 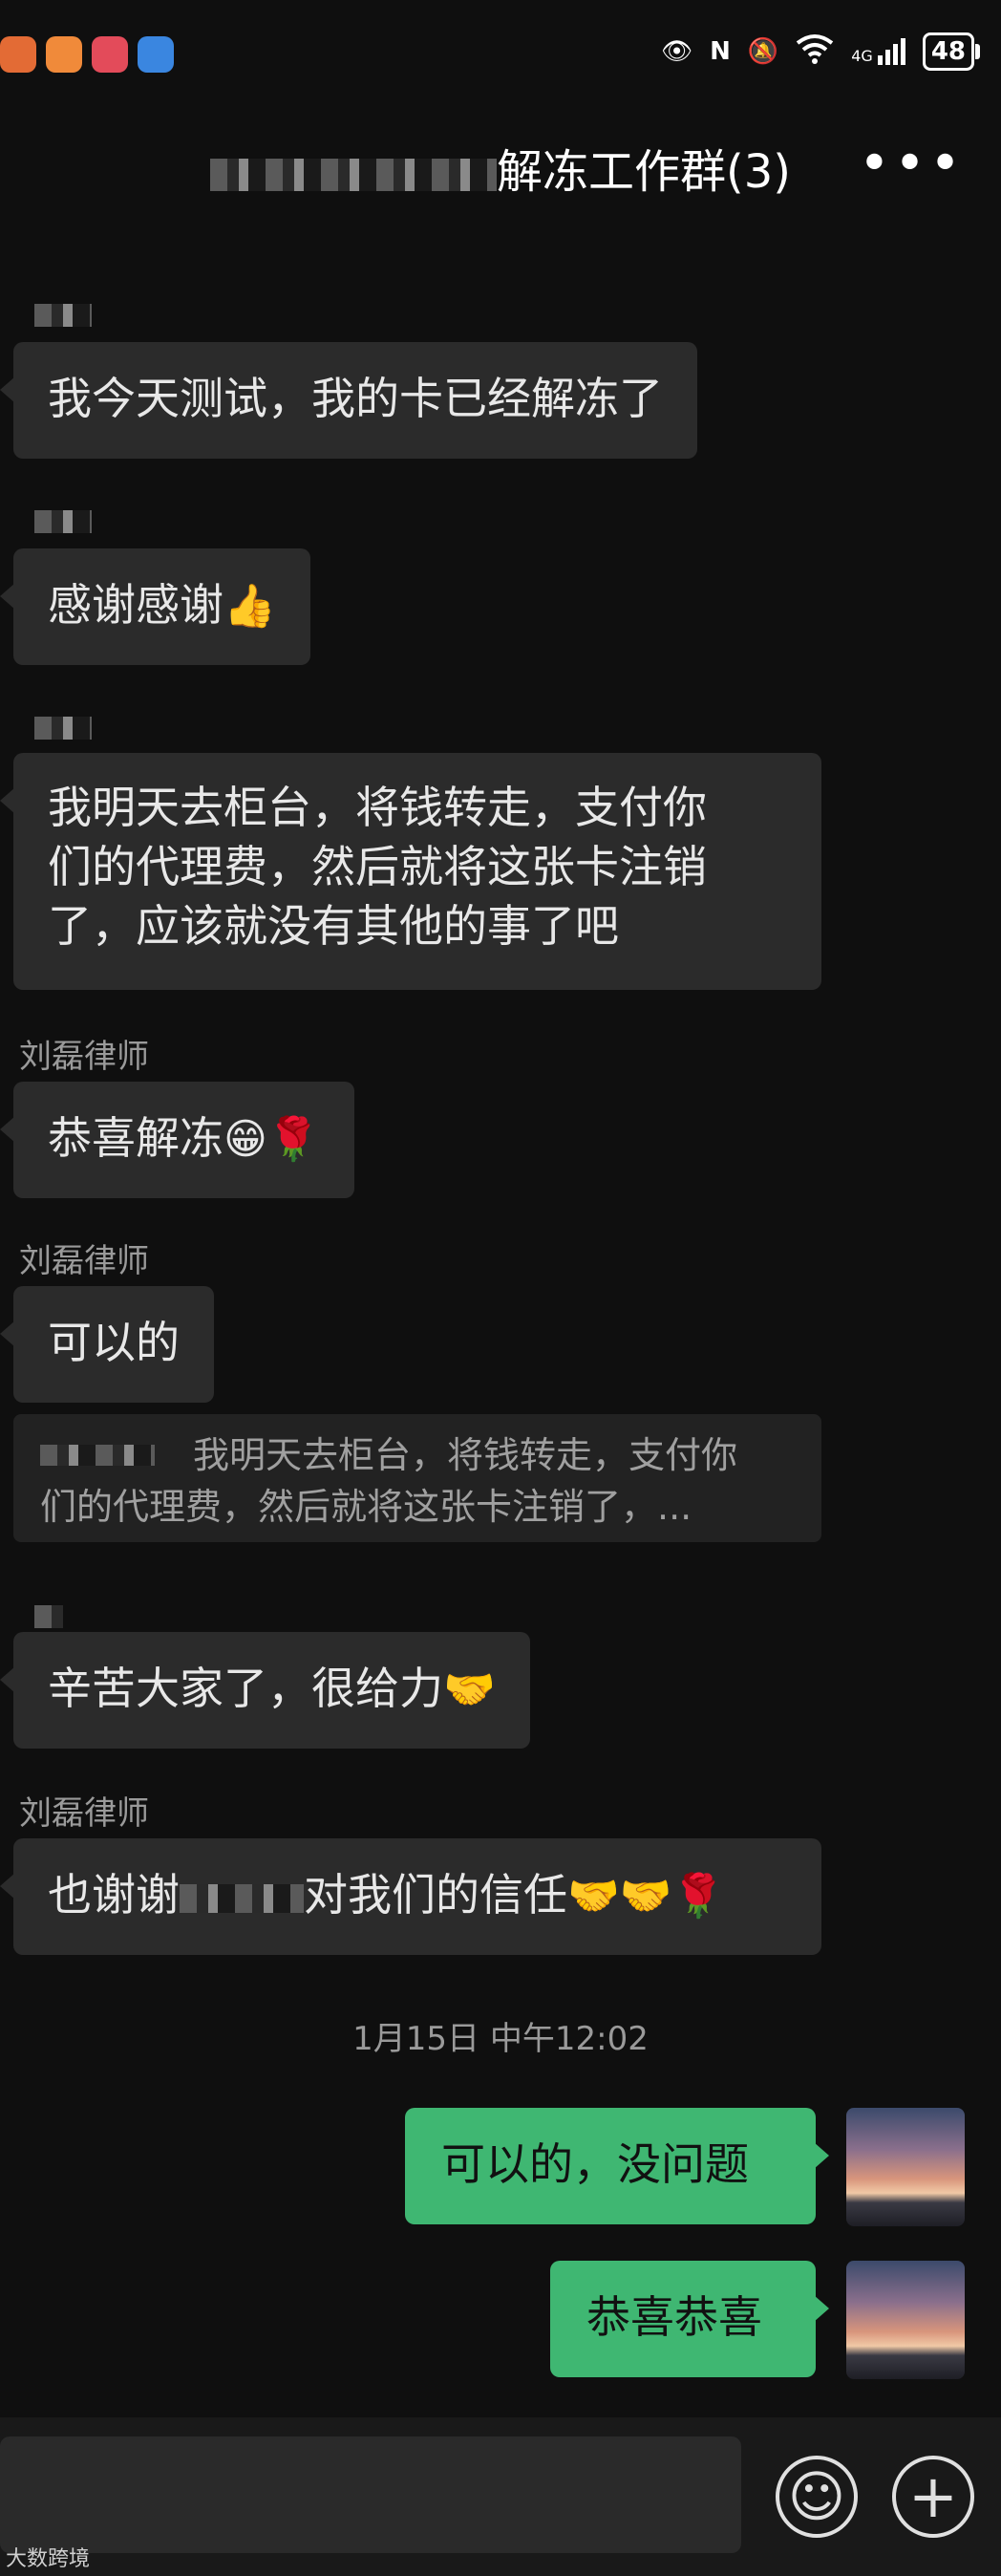 What do you see at coordinates (912, 164) in the screenshot?
I see `more-options-button: •••` at bounding box center [912, 164].